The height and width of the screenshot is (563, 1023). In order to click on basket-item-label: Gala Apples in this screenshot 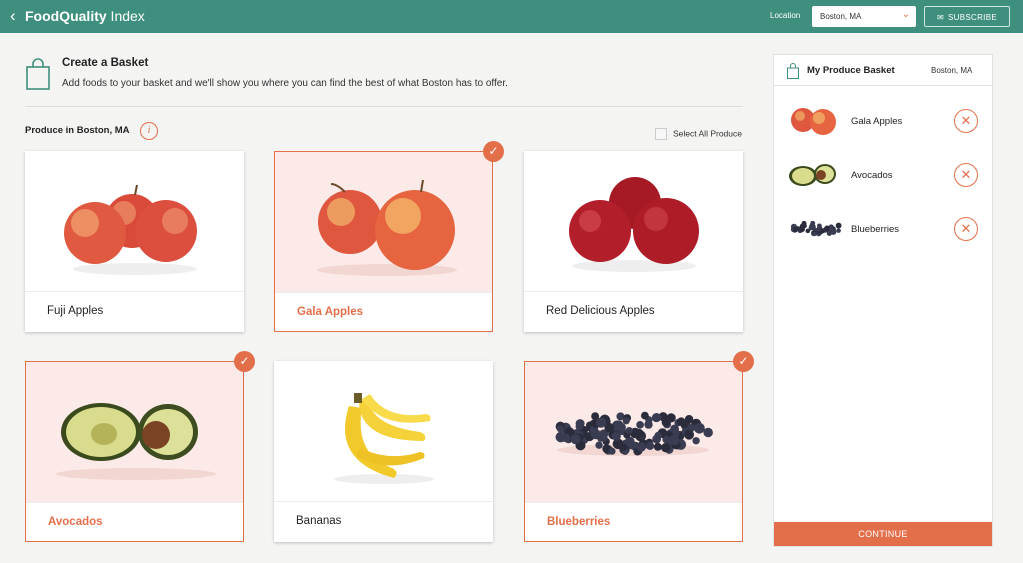, I will do `click(877, 121)`.